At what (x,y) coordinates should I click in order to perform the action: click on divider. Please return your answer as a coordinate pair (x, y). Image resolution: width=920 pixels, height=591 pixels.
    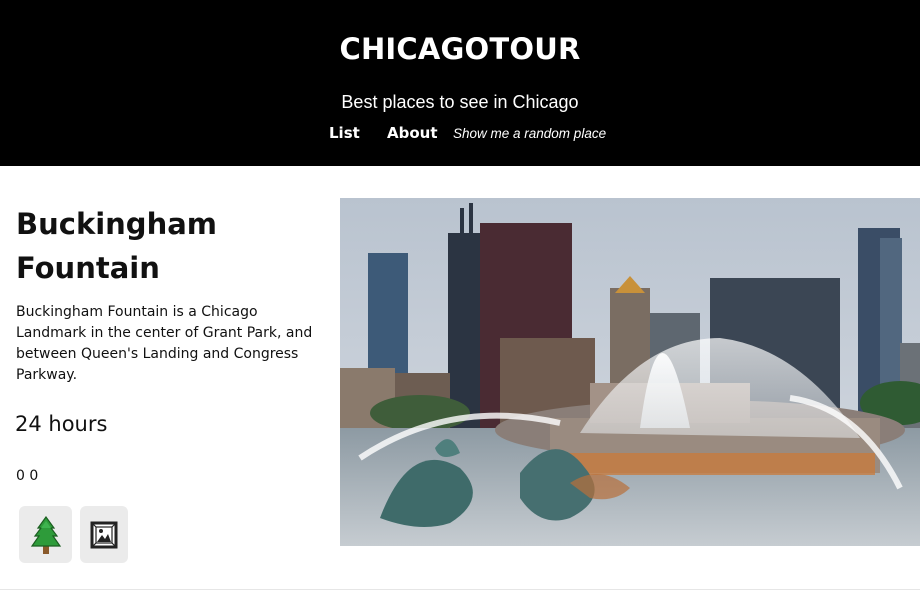
    Looking at the image, I should click on (460, 589).